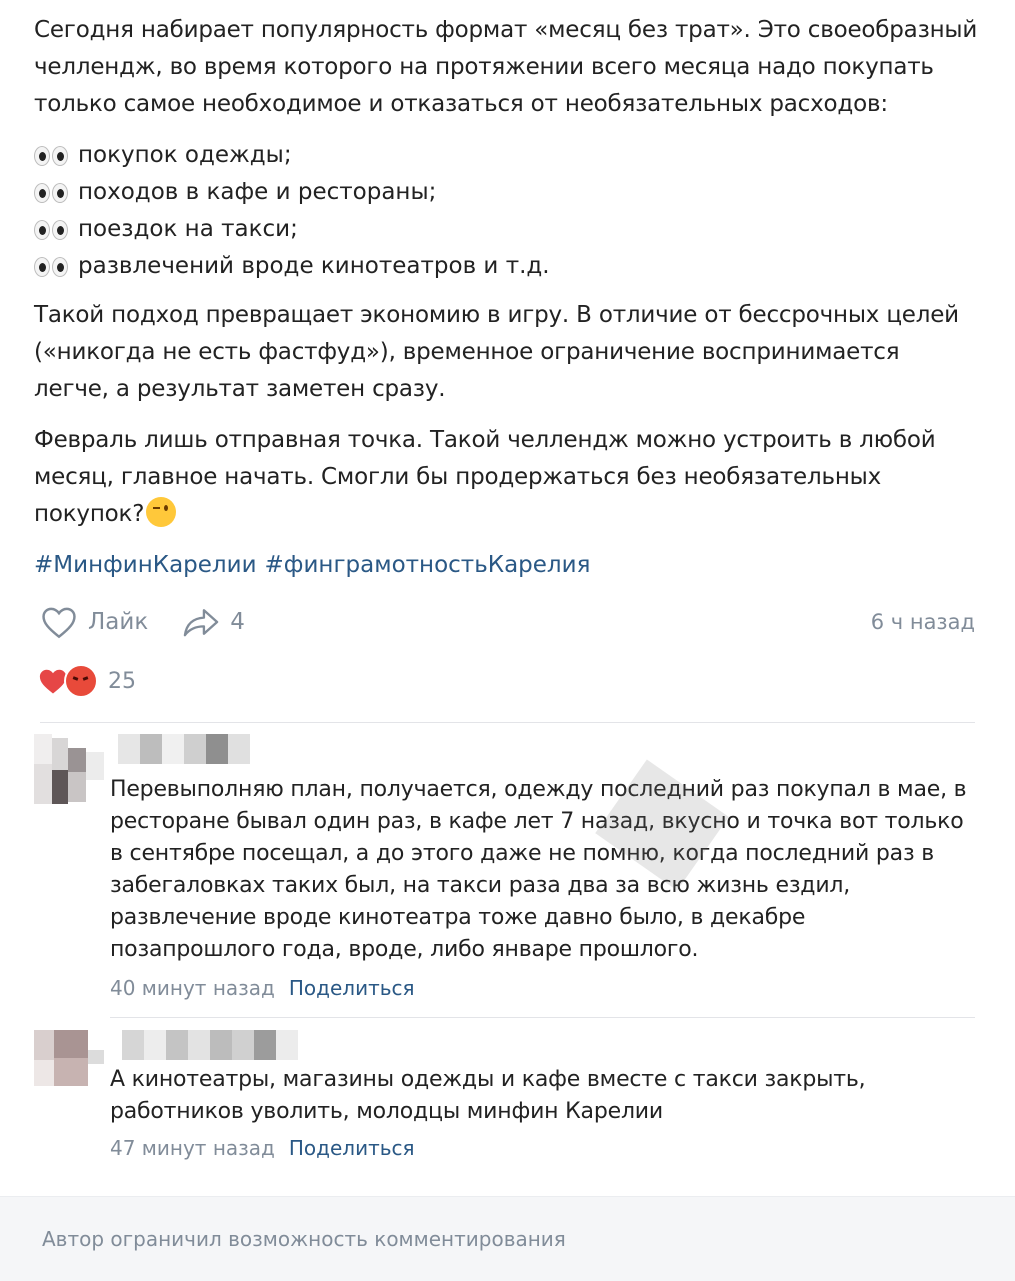  Describe the element at coordinates (192, 988) in the screenshot. I see `comment-time: 40 минут назад` at that location.